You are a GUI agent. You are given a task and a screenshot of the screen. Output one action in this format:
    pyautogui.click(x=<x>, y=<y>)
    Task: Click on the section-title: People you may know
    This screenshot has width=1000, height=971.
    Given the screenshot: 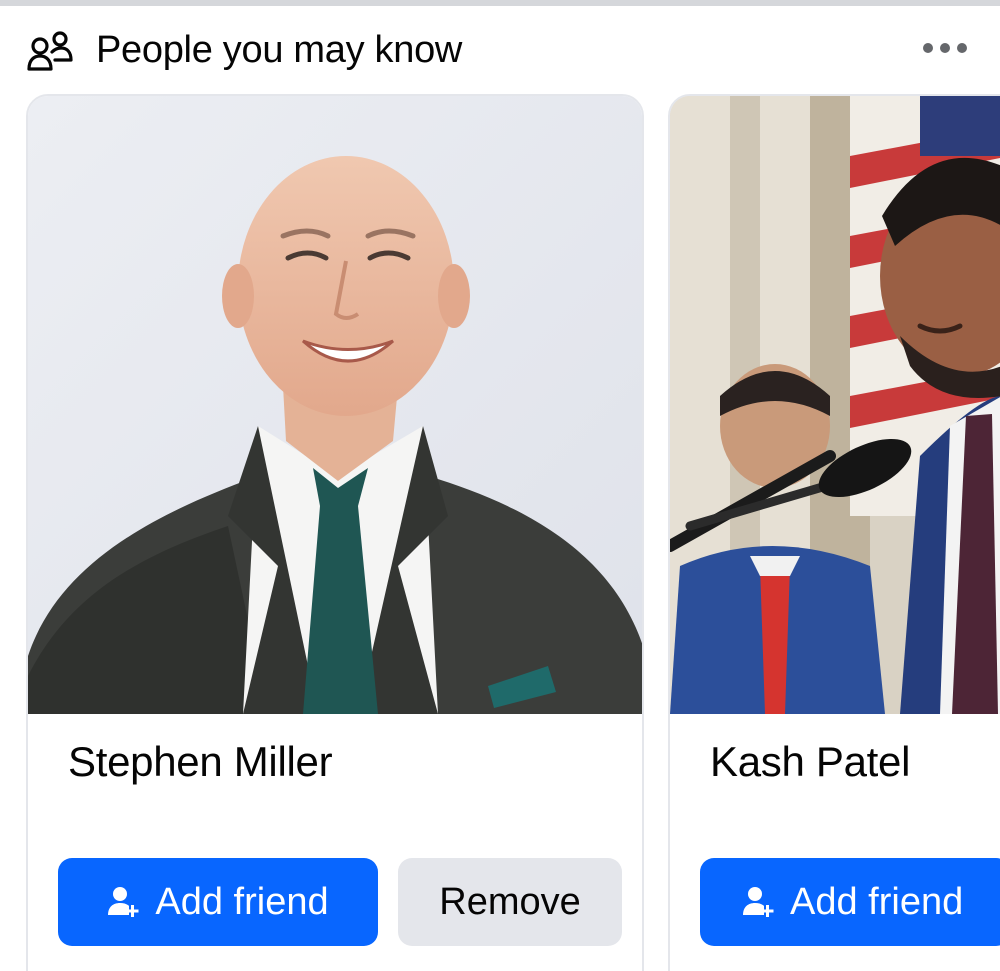 What is the action you would take?
    pyautogui.click(x=279, y=50)
    